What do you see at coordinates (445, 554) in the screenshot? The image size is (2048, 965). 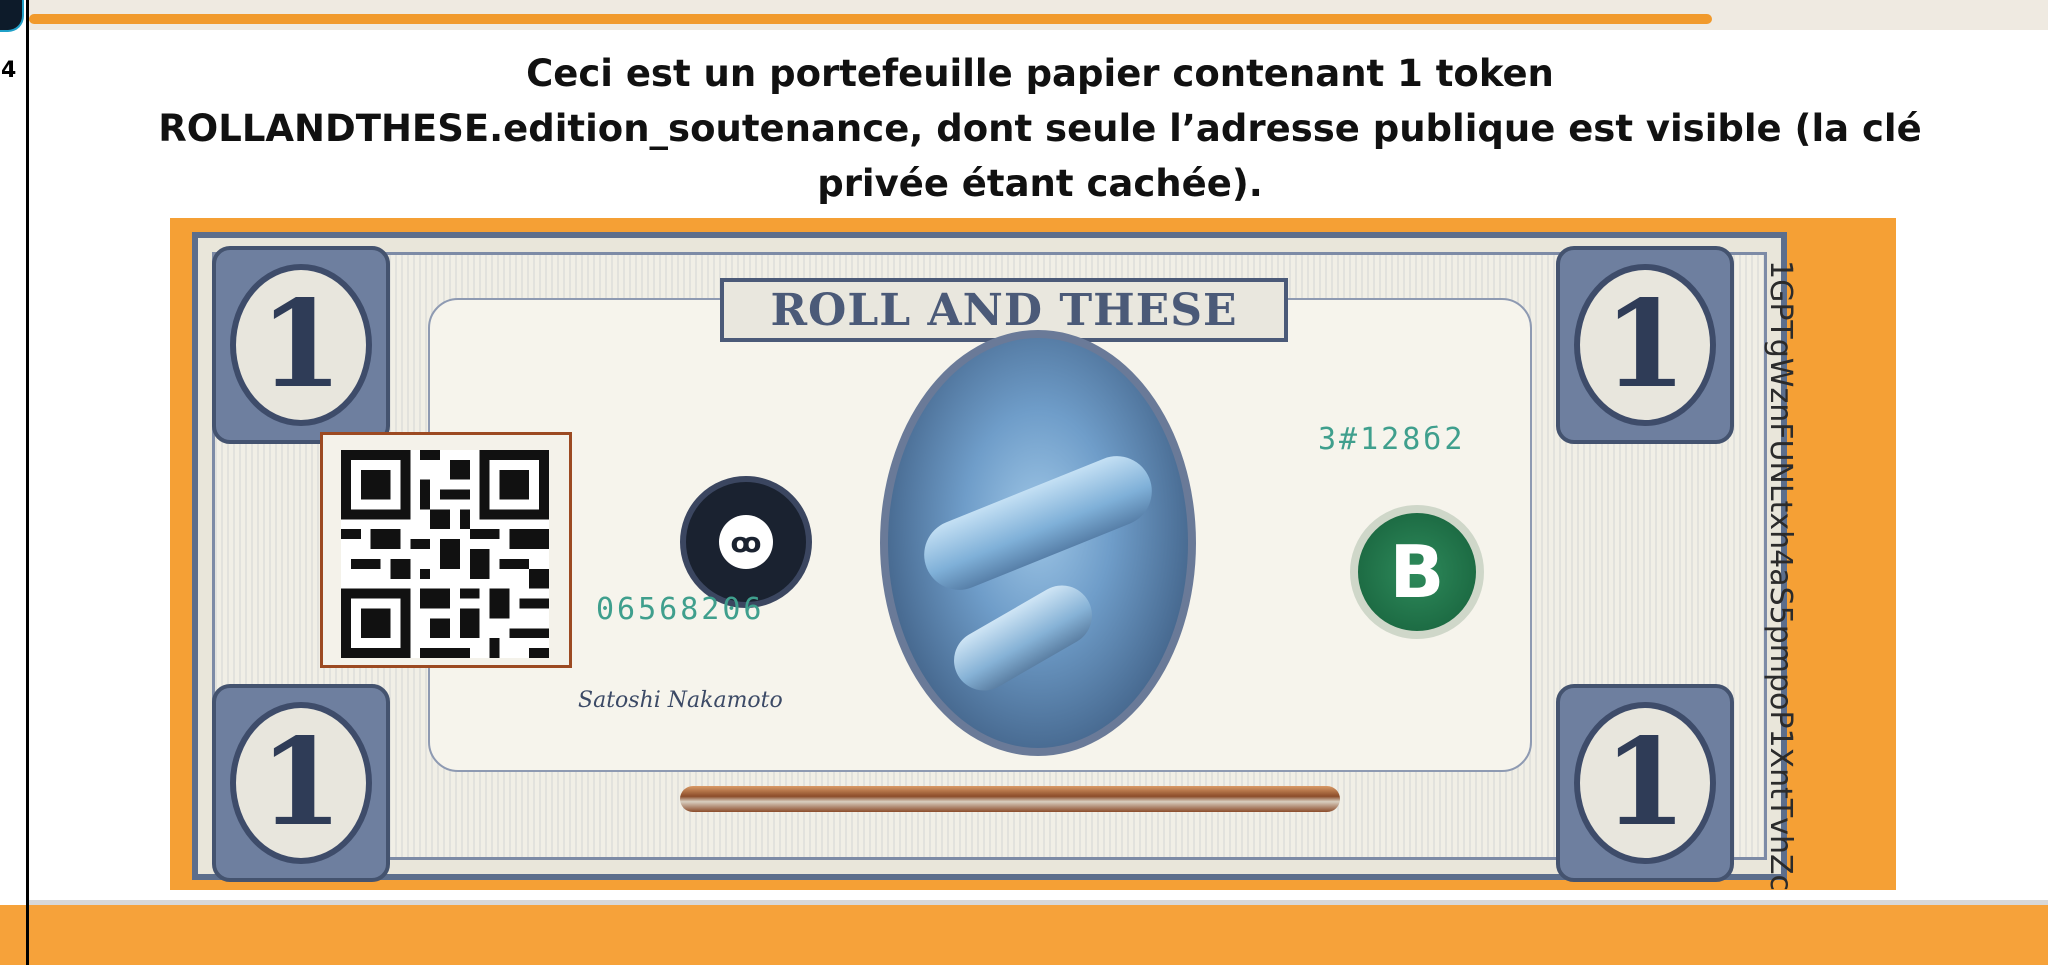 I see `qr-code-icon` at bounding box center [445, 554].